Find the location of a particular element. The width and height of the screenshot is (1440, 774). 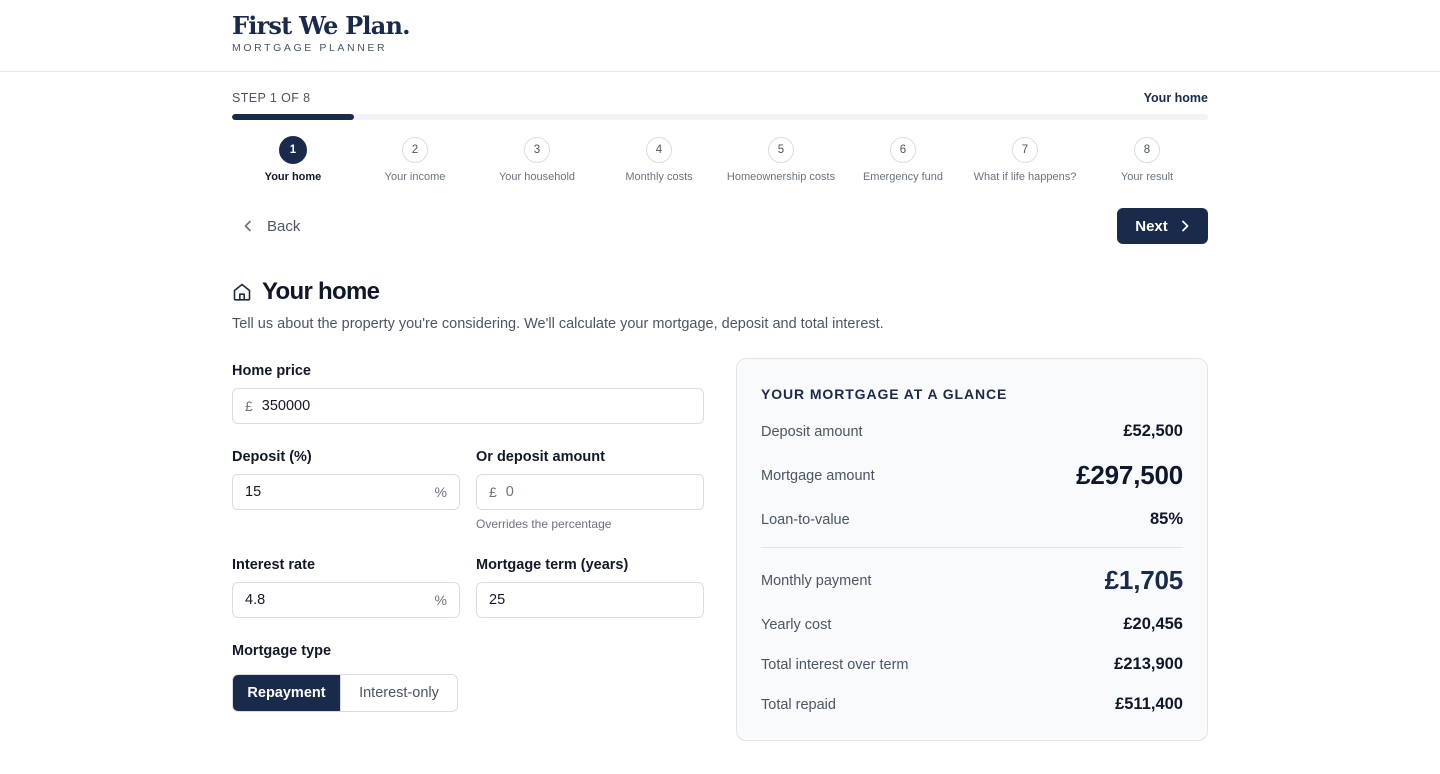

summary-row-interest: Total interest over term £213,900 is located at coordinates (972, 664).